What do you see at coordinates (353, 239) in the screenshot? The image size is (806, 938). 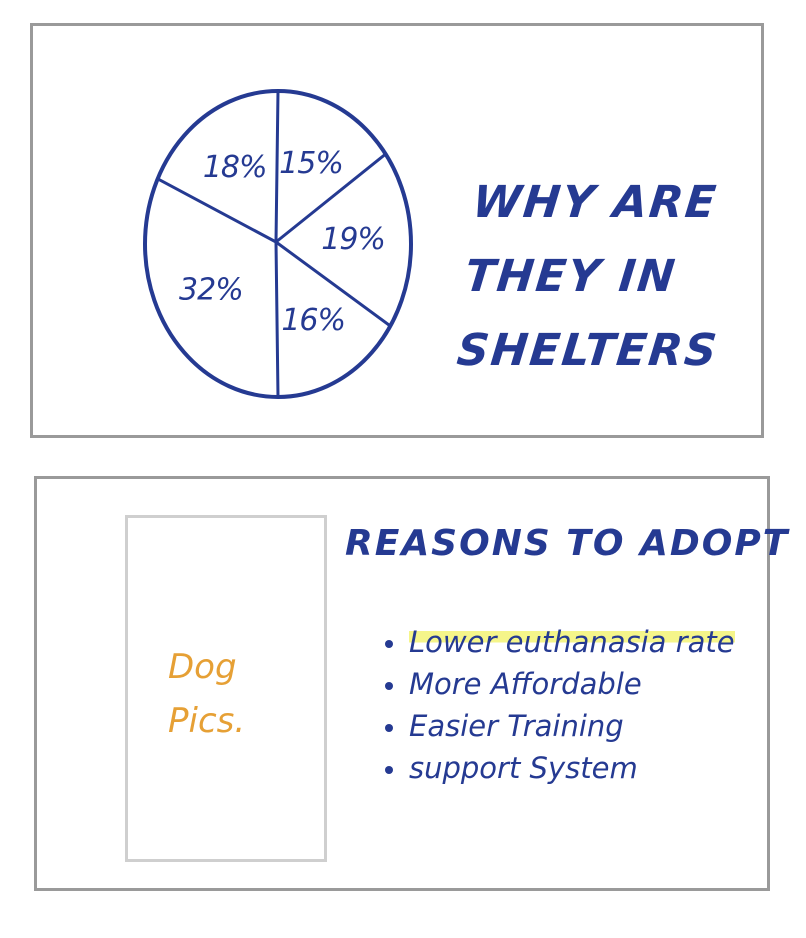 I see `pie-slice-label: 19%` at bounding box center [353, 239].